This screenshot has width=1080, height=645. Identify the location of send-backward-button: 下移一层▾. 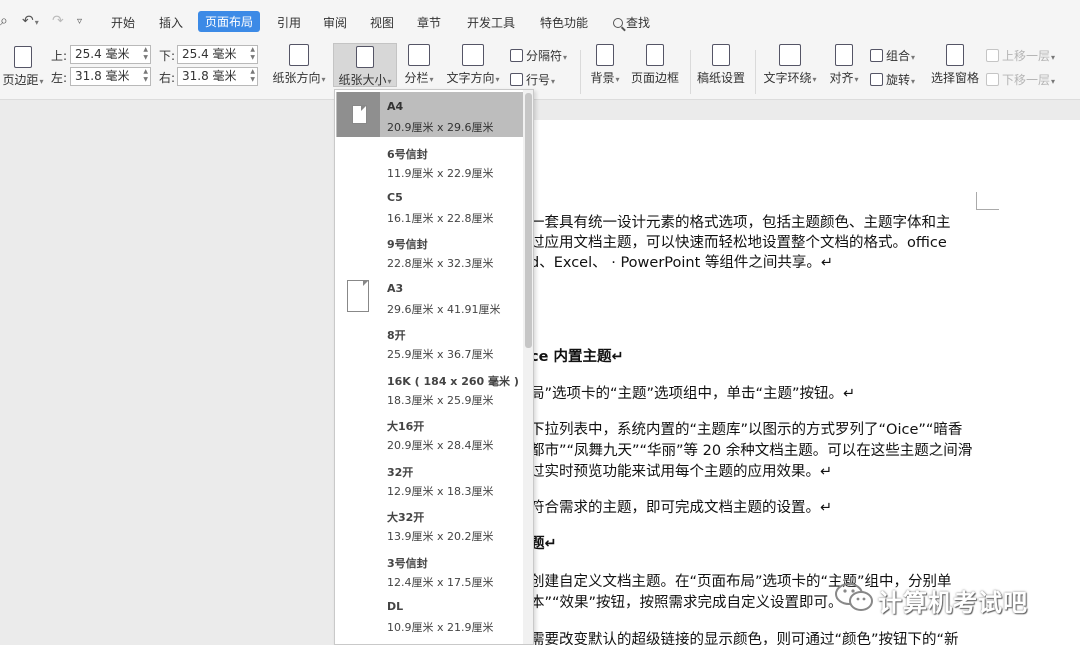
(1020, 79).